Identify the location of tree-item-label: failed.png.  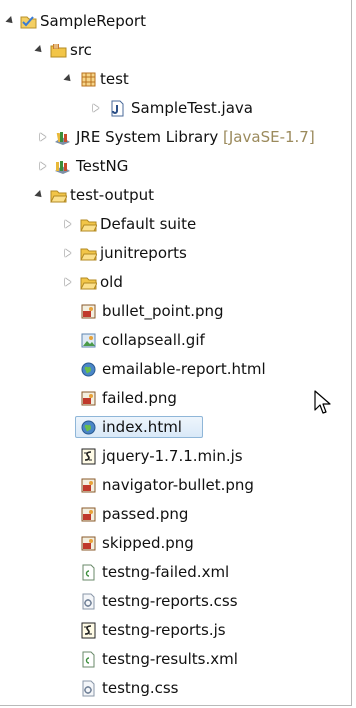
(139, 398).